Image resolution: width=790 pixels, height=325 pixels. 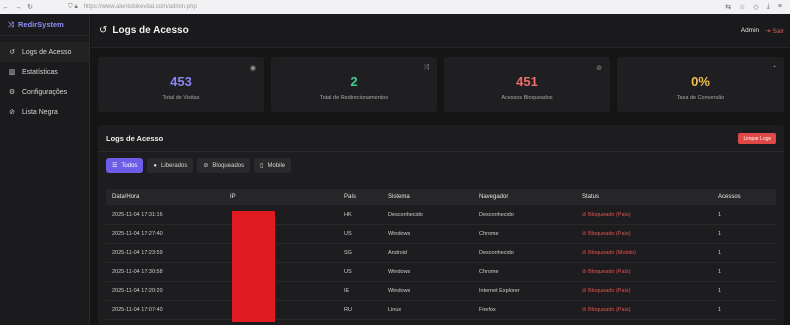 I want to click on check-circle-icon: ●, so click(x=155, y=165).